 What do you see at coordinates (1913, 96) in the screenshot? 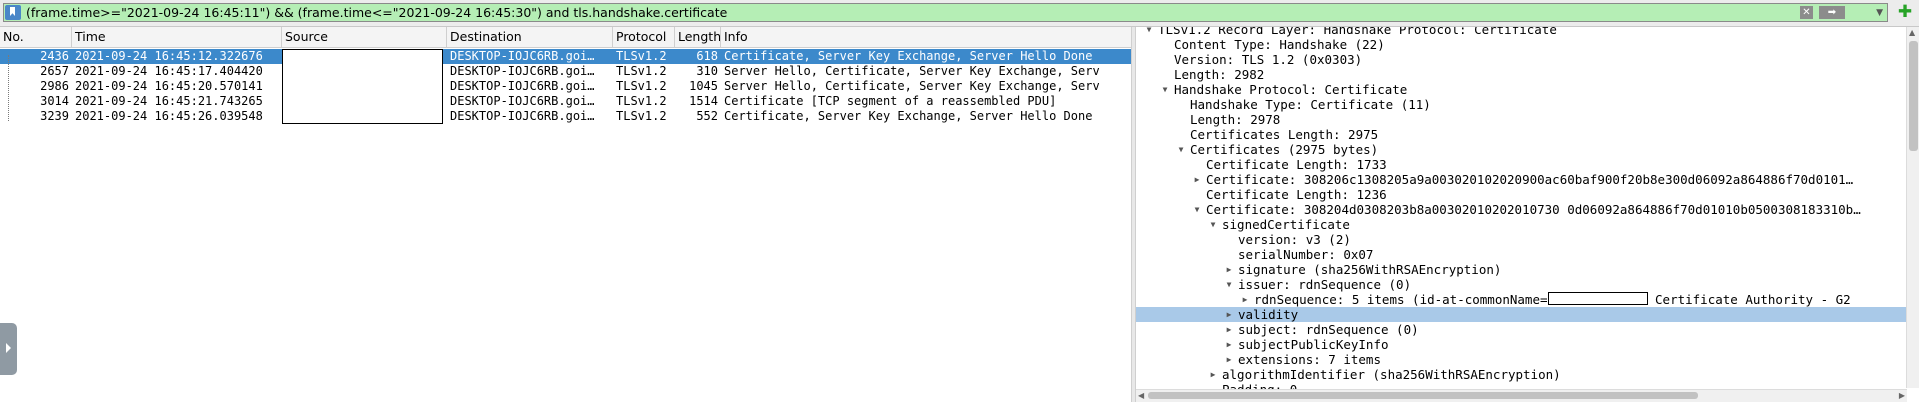
I see `vertical-scroll-thumb` at bounding box center [1913, 96].